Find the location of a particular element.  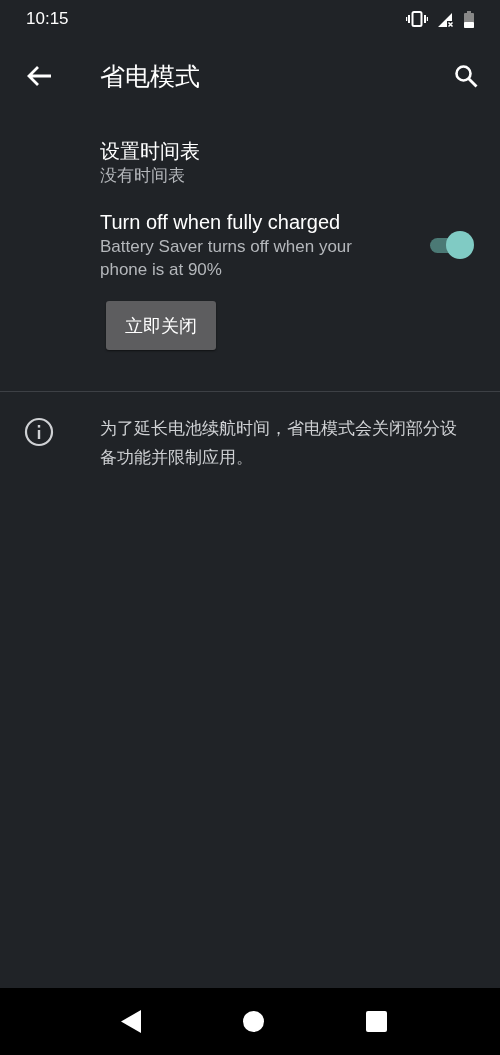

back-arrow-icon is located at coordinates (39, 76).